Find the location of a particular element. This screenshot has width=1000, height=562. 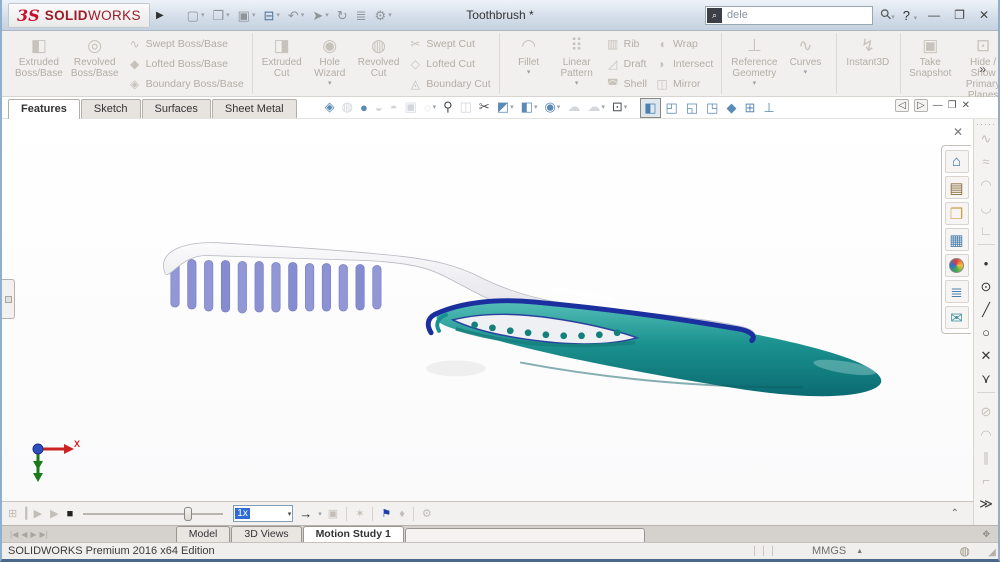

scroll-first: |◀ is located at coordinates (14, 534).